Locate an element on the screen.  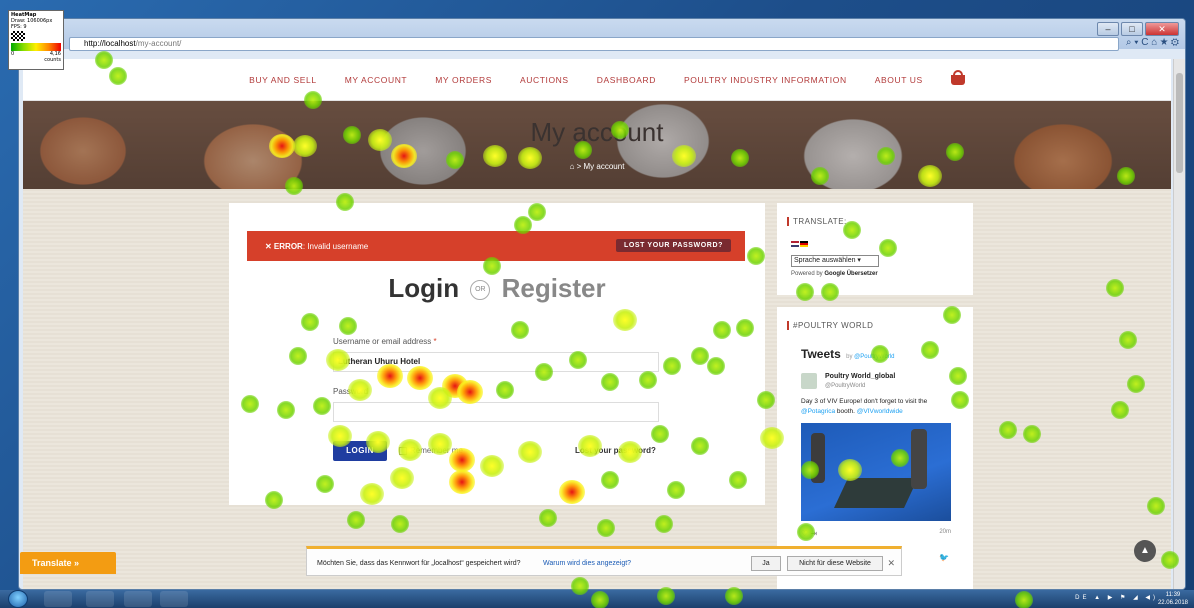
poultry-widget-title: #POULTRY WORLD is located at coordinates (830, 325).